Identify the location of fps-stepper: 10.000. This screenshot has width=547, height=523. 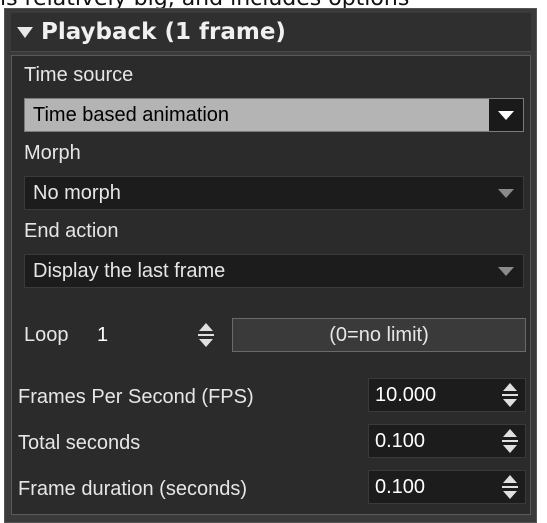
(447, 395).